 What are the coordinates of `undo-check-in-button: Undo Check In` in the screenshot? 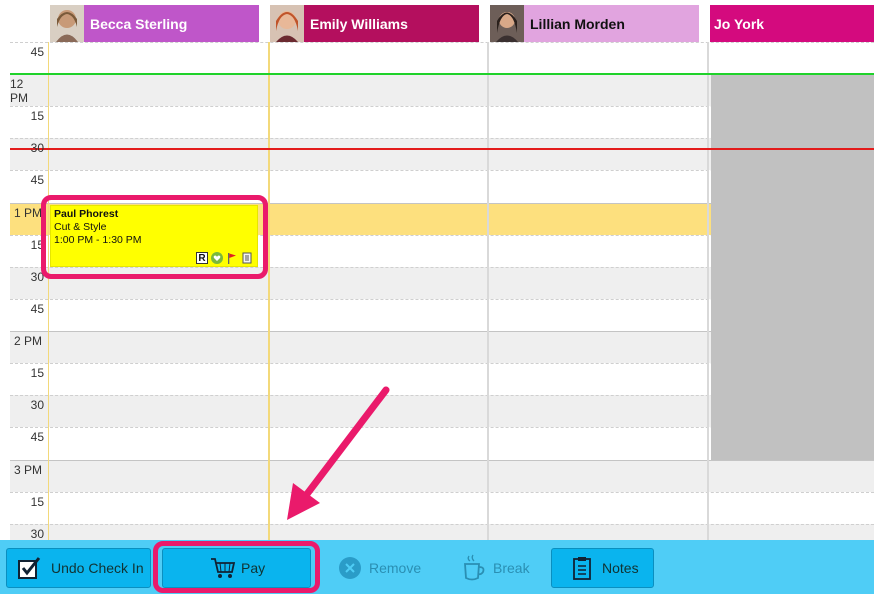 It's located at (78, 568).